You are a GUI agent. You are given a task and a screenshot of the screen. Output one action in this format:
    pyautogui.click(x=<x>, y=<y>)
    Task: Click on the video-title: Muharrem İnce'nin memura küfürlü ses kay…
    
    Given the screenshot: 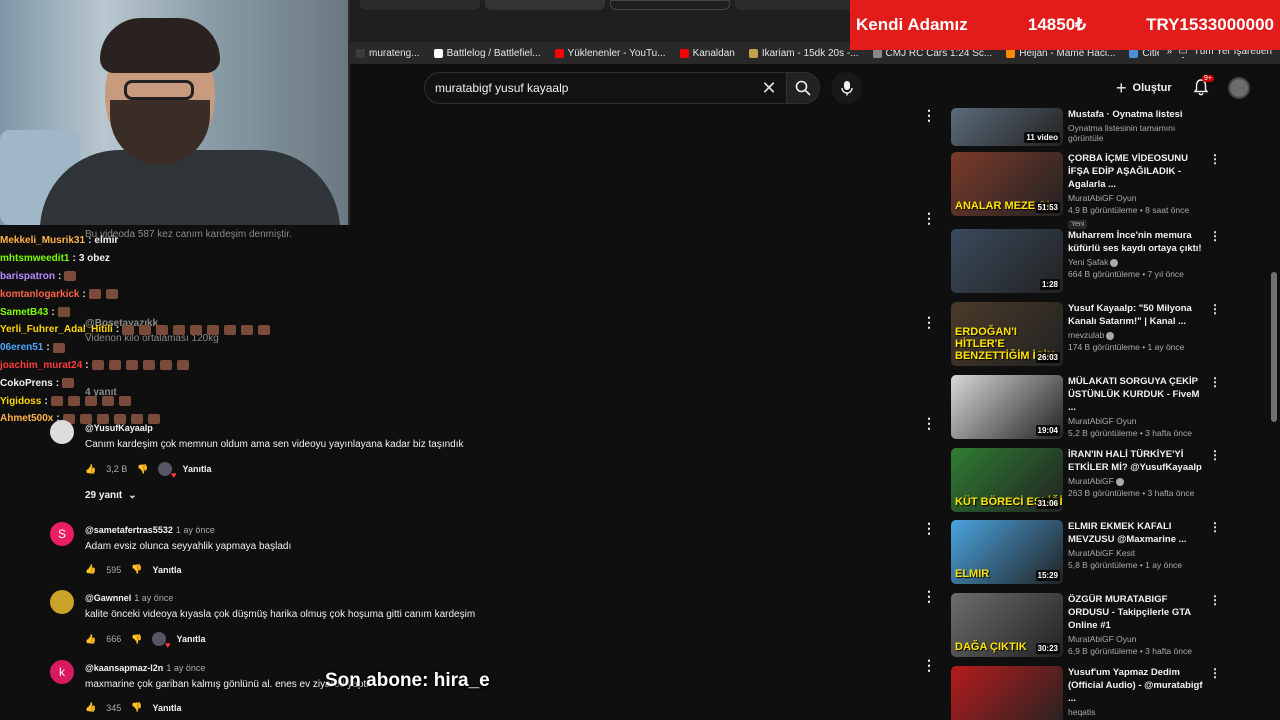 What is the action you would take?
    pyautogui.click(x=1138, y=242)
    